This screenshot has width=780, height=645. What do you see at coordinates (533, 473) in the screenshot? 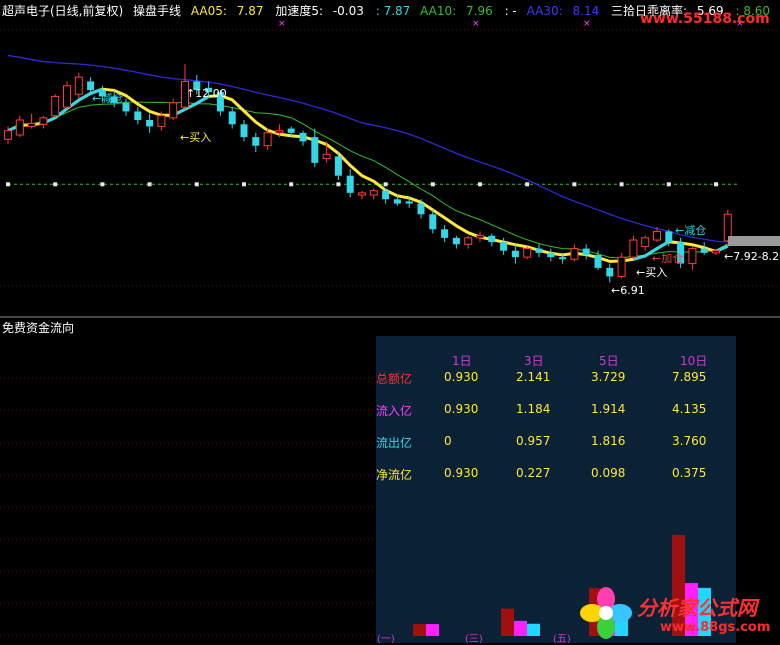
I see `table-cell: 0.227` at bounding box center [533, 473].